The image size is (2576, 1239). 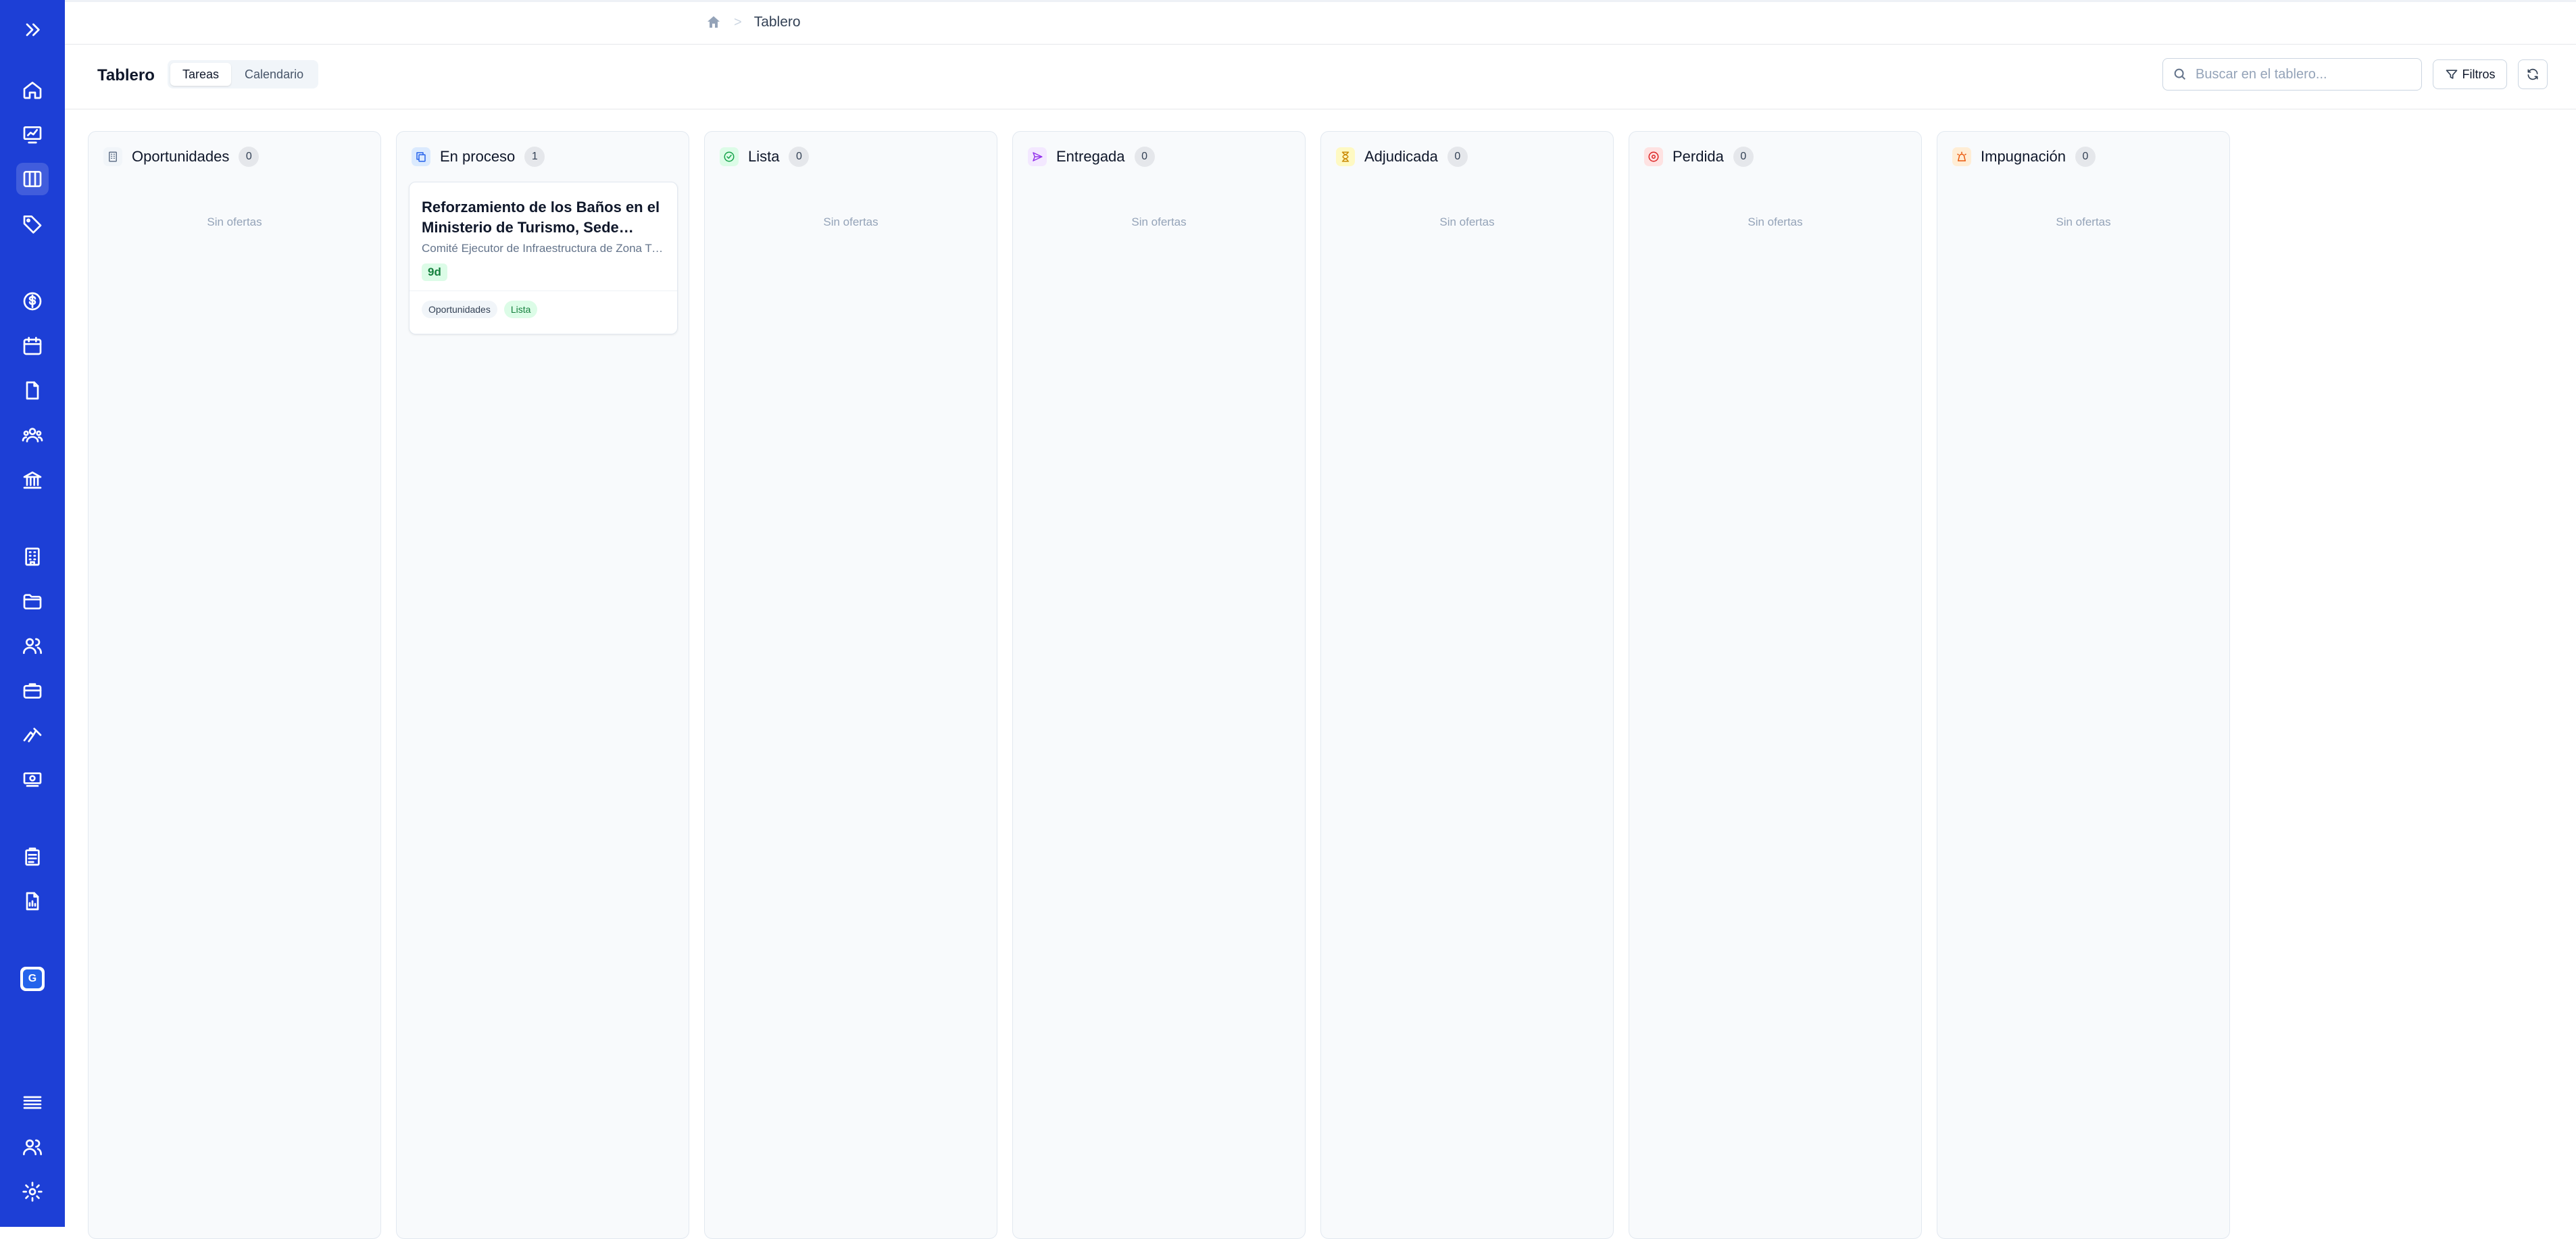 I want to click on column-title: Perdida, so click(x=1699, y=156).